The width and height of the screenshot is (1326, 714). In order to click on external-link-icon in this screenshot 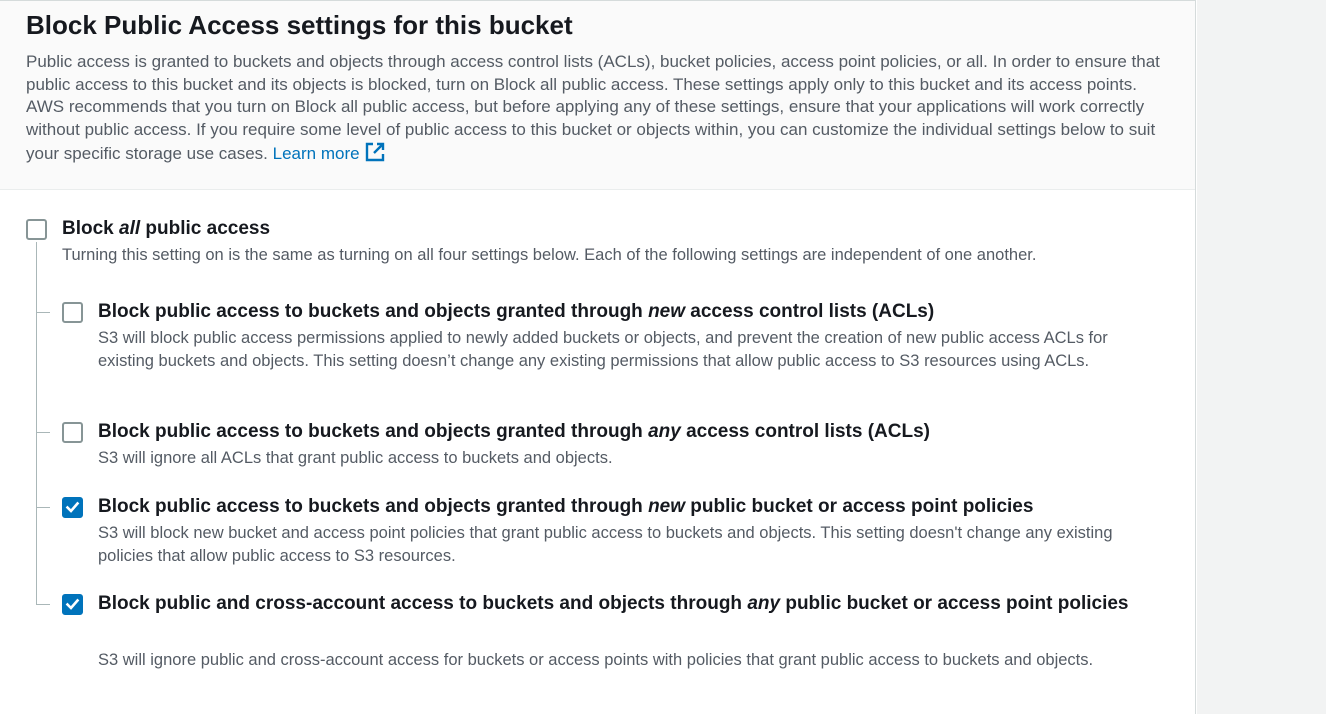, I will do `click(375, 152)`.